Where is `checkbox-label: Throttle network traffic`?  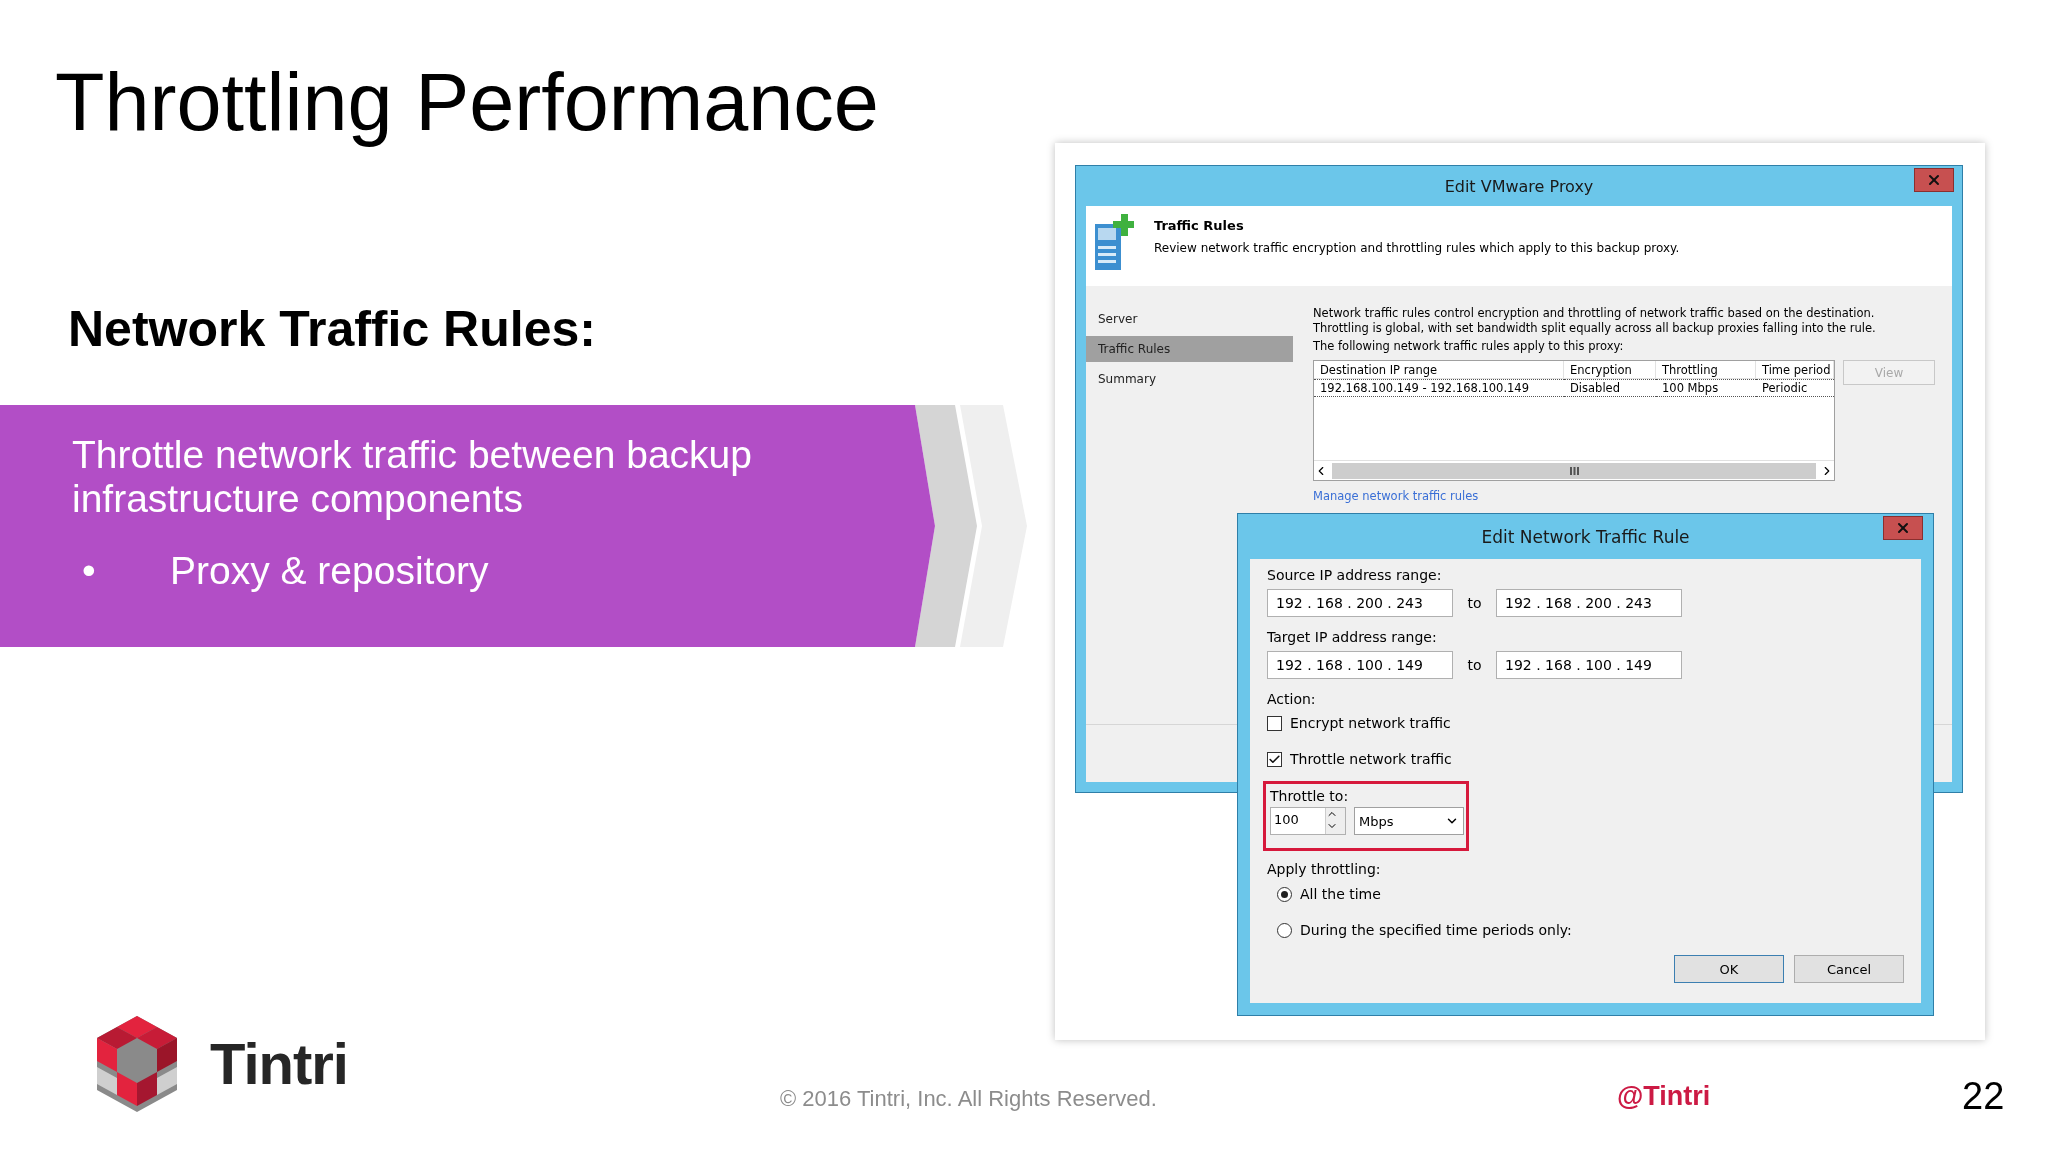 checkbox-label: Throttle network traffic is located at coordinates (1371, 759).